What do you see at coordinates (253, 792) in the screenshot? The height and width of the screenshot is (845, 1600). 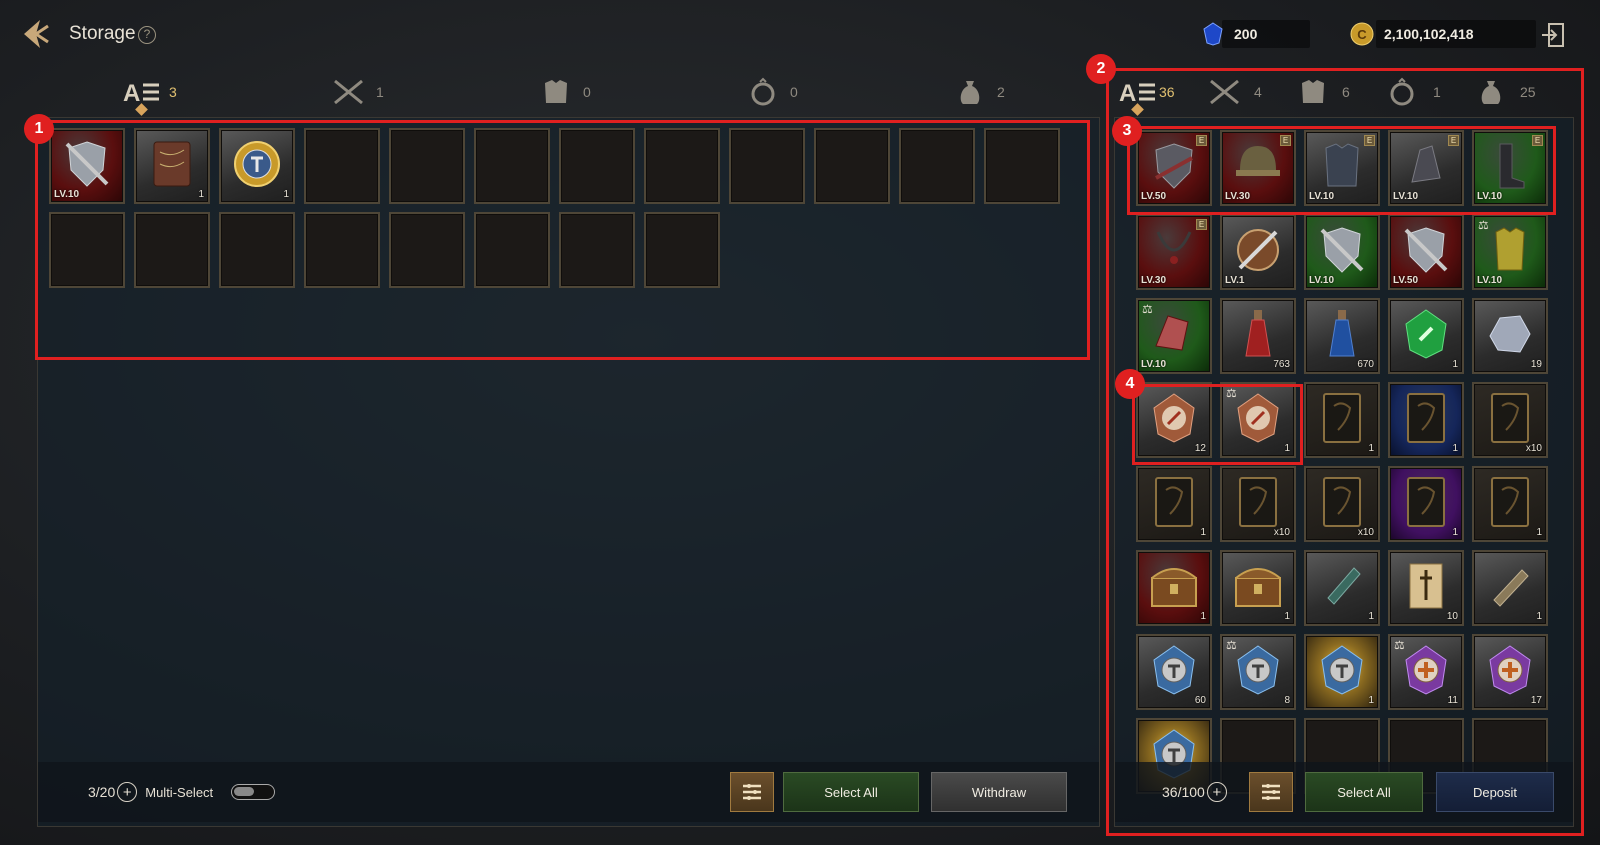 I see `multi-select-toggle` at bounding box center [253, 792].